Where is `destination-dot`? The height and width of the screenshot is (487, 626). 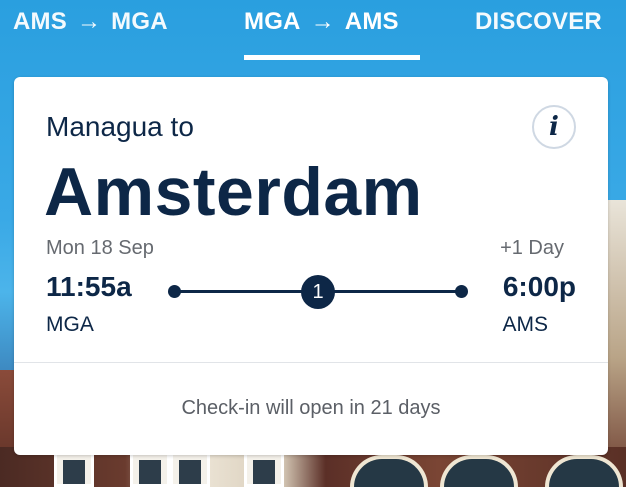
destination-dot is located at coordinates (461, 291).